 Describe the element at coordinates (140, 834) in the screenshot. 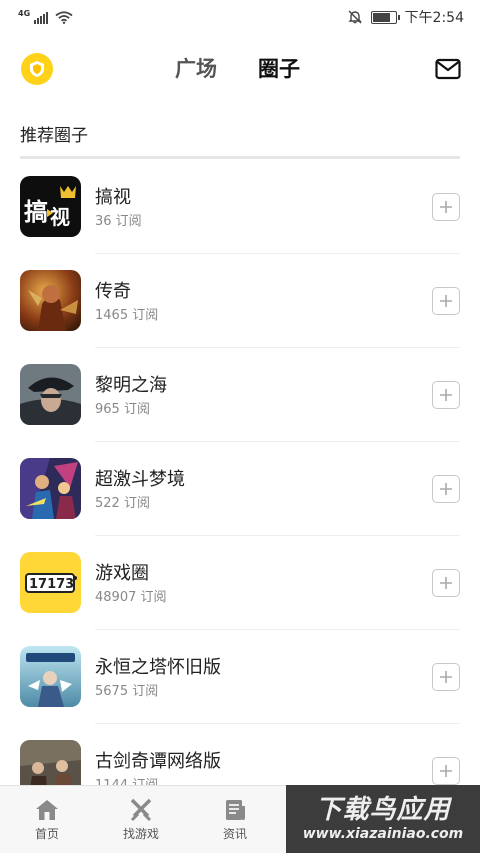

I see `nav-find-games-label: 找游戏` at that location.